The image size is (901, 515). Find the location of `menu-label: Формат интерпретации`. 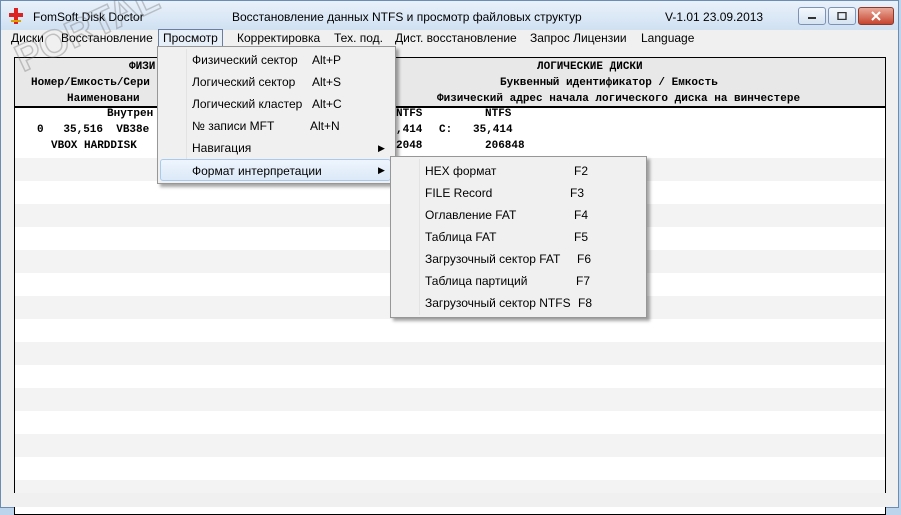

menu-label: Формат интерпретации is located at coordinates (257, 171).